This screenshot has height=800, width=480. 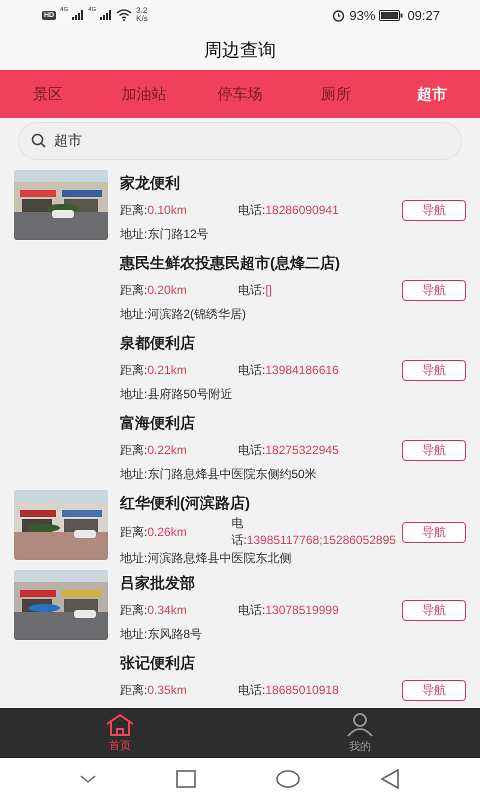 What do you see at coordinates (314, 532) in the screenshot?
I see `phone-text: 电话:13985117768;15286052895` at bounding box center [314, 532].